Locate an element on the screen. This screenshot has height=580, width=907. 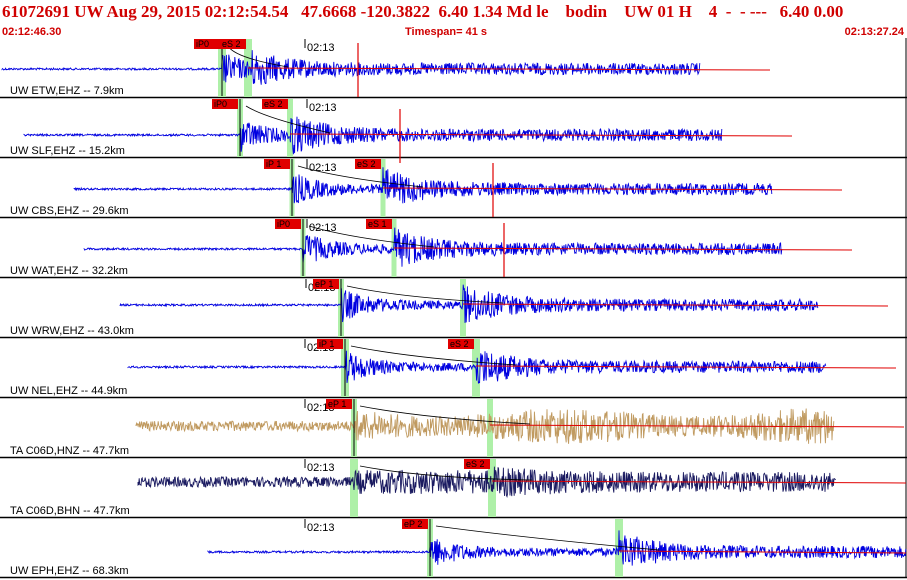
channel-panel: 02:13 eP 2 UW EPH,EHZ -- 68.3km is located at coordinates (453, 548).